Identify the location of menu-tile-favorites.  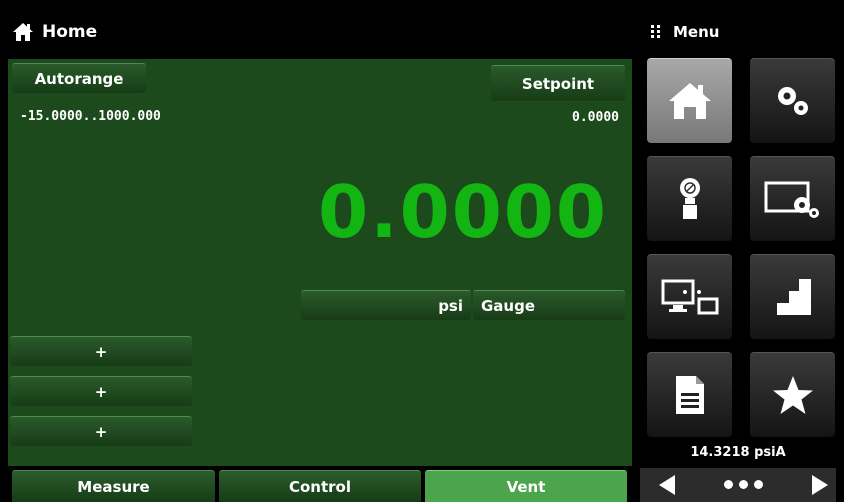
(792, 394).